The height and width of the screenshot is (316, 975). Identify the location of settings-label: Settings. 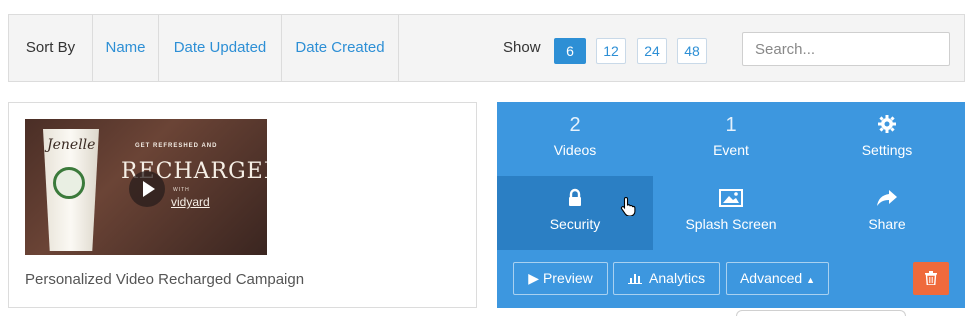
(887, 150).